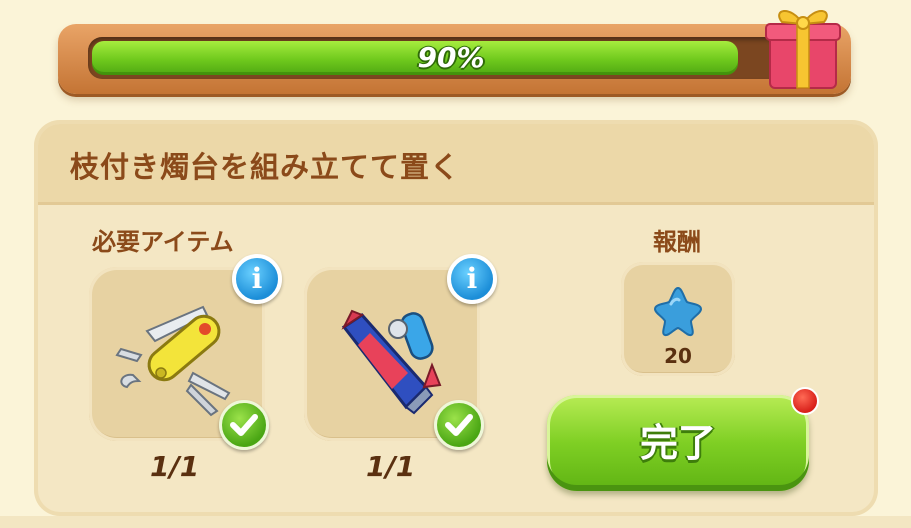  What do you see at coordinates (175, 466) in the screenshot?
I see `item-count-pocket-knife: 1/1` at bounding box center [175, 466].